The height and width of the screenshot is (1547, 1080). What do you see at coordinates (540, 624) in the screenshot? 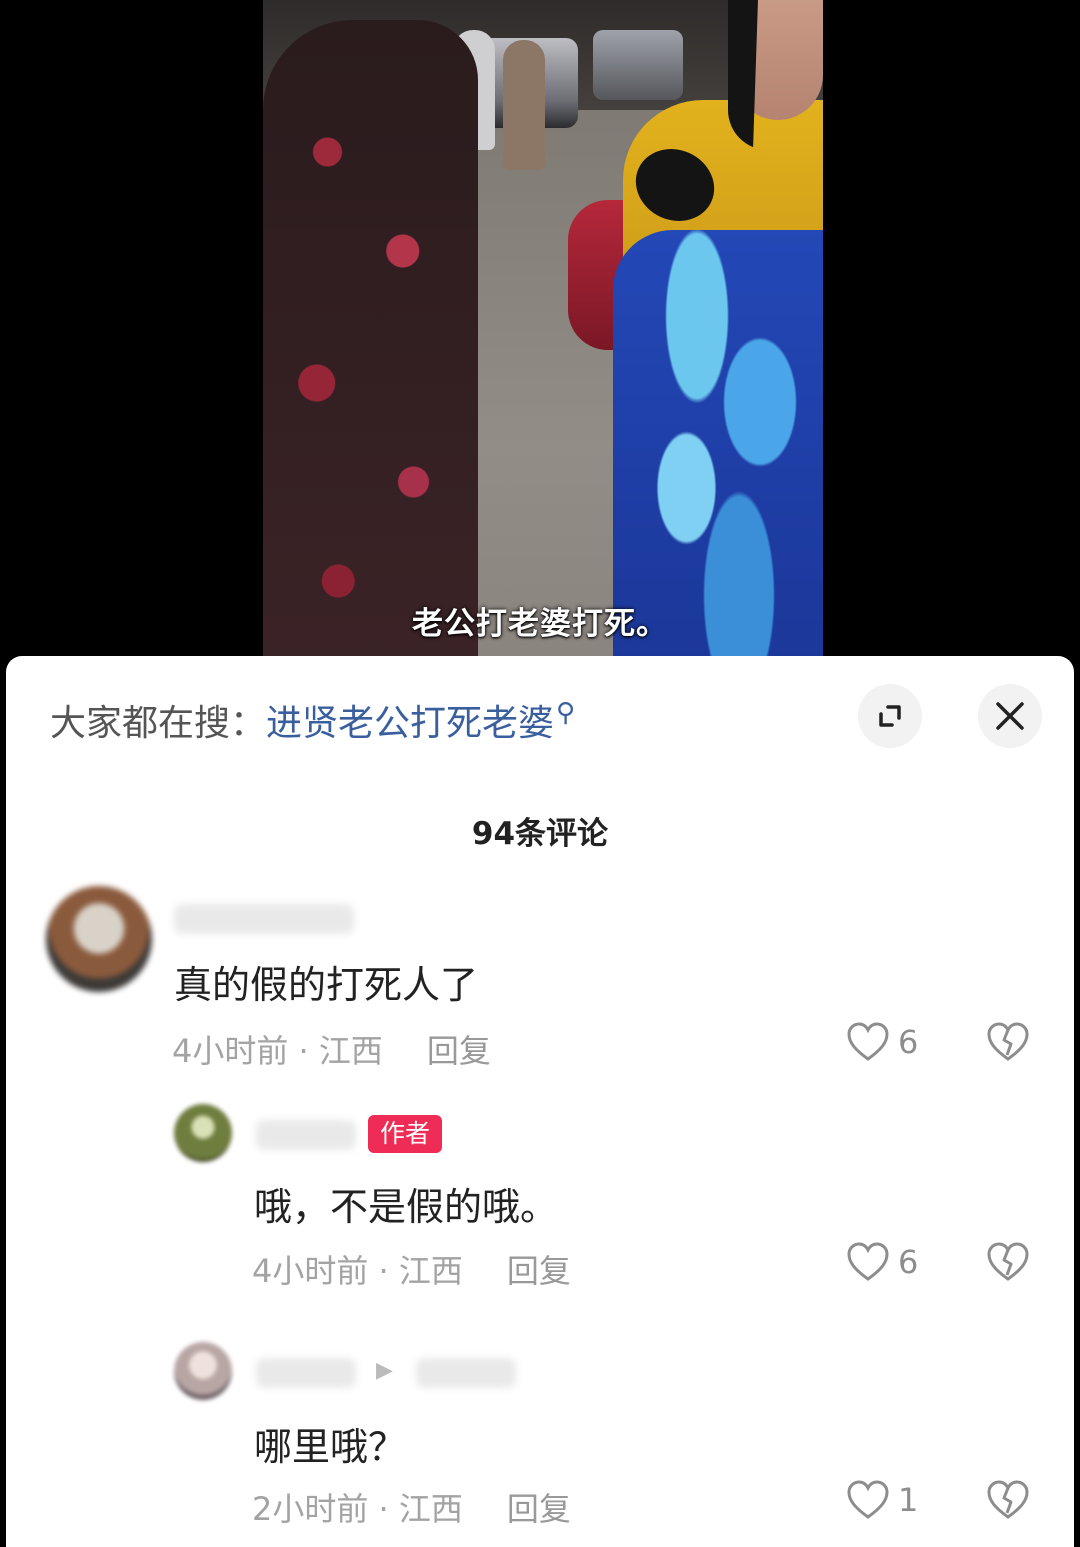
I see `video-subtitle: 老公打老婆打死。` at bounding box center [540, 624].